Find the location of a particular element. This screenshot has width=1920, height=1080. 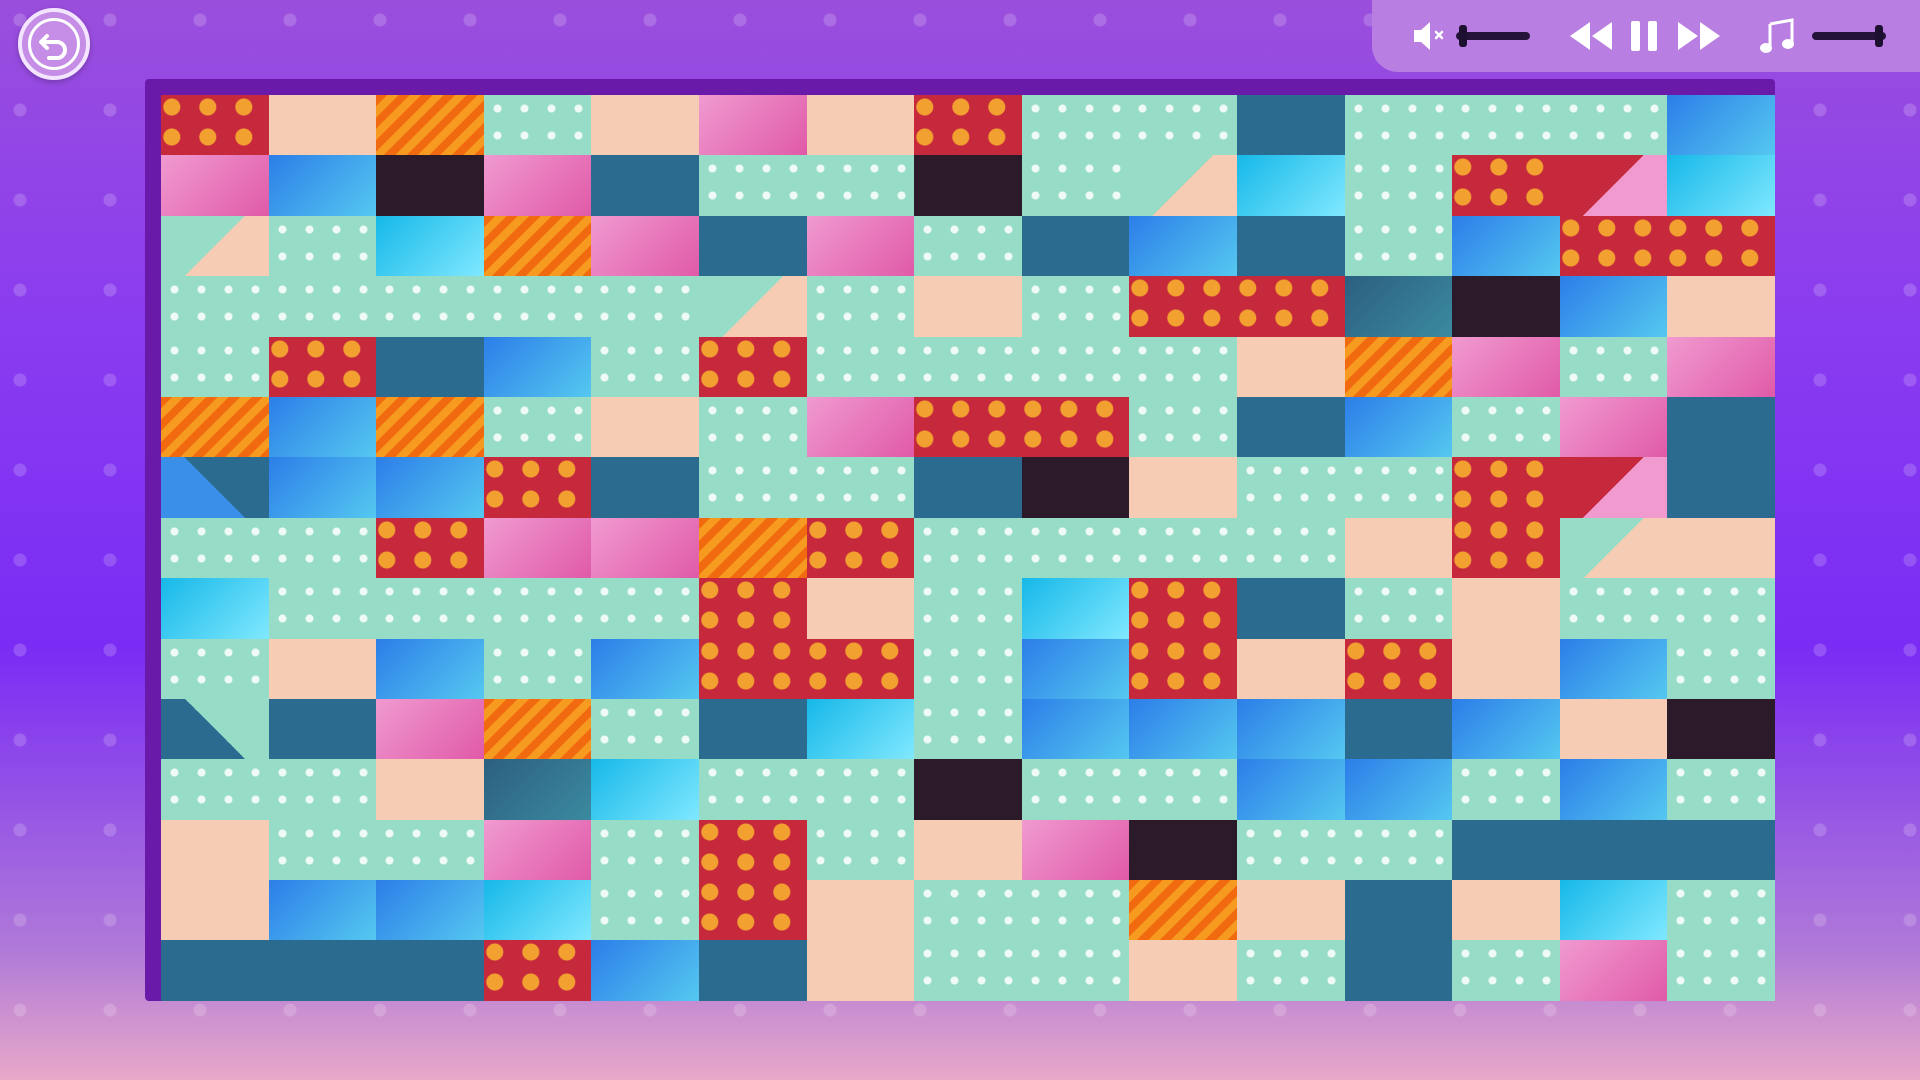

sound-volume-slider is located at coordinates (1493, 36).